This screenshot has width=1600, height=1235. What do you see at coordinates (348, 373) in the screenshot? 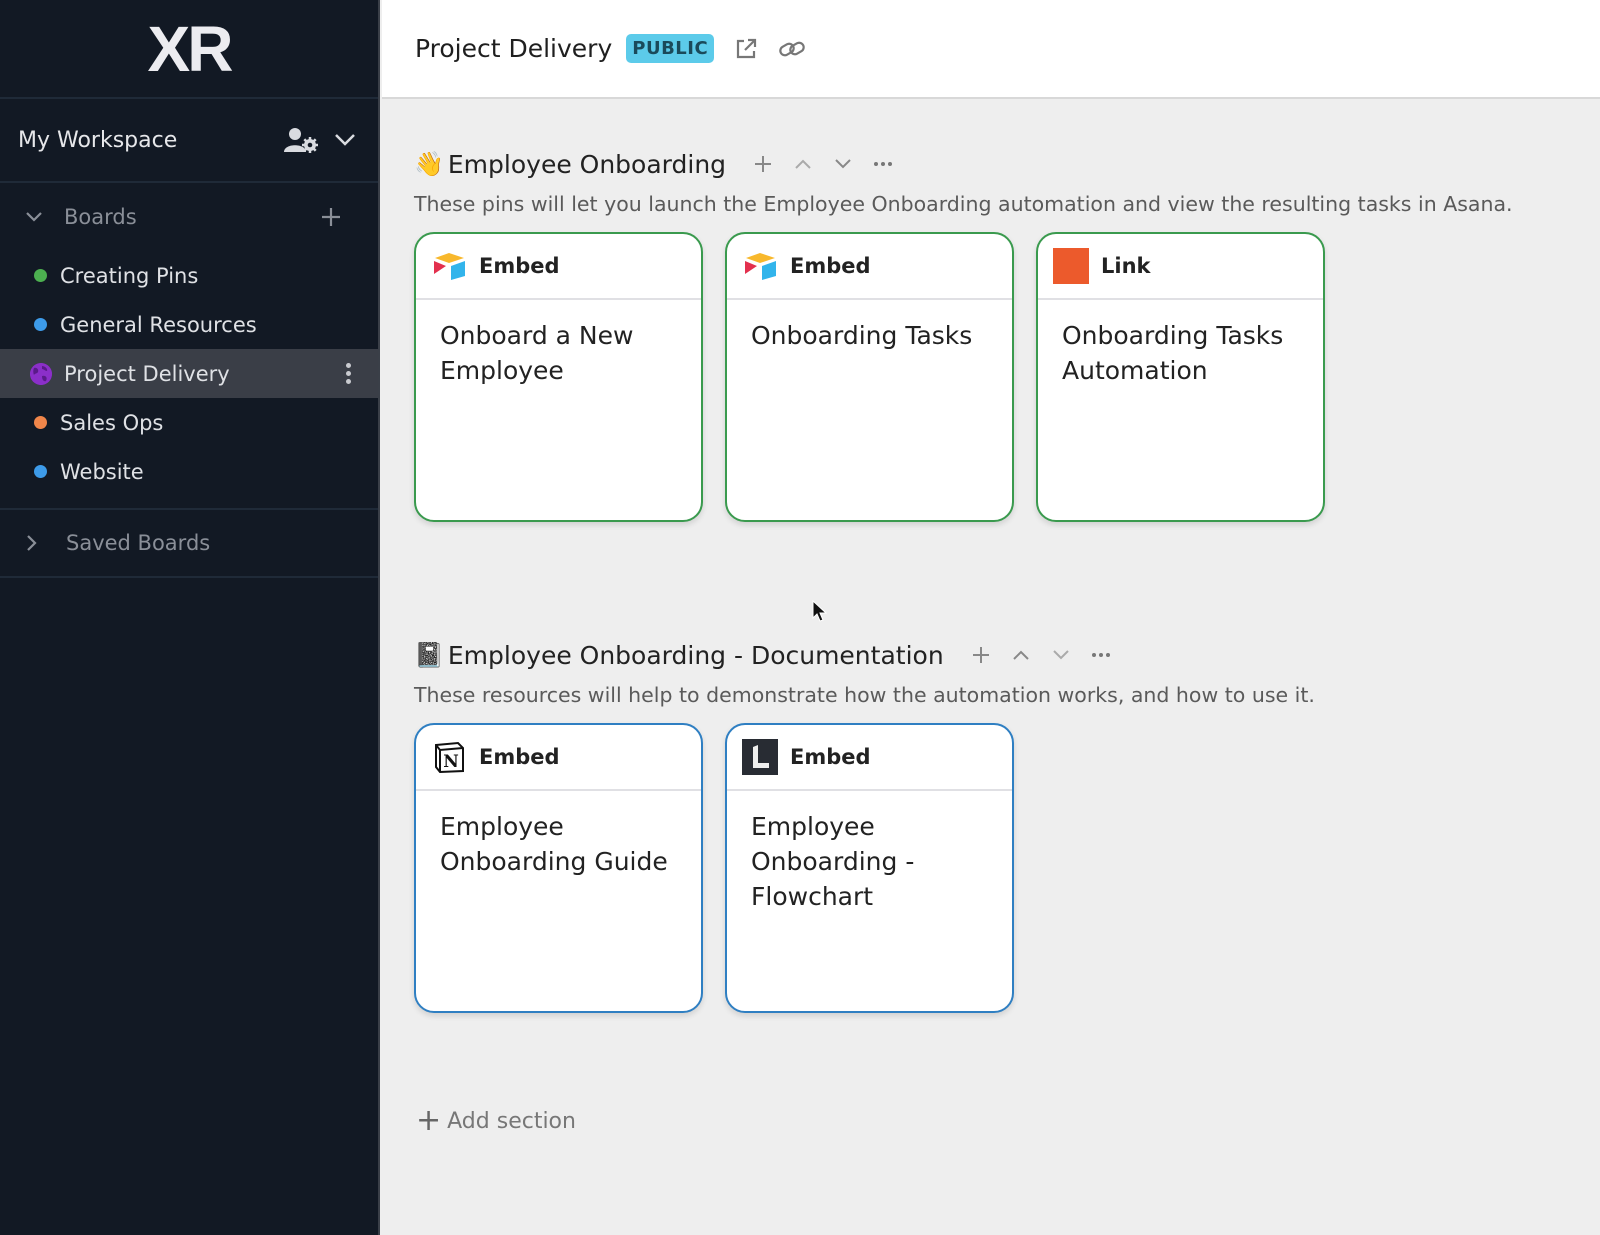
I see `kebab-menu-icon` at bounding box center [348, 373].